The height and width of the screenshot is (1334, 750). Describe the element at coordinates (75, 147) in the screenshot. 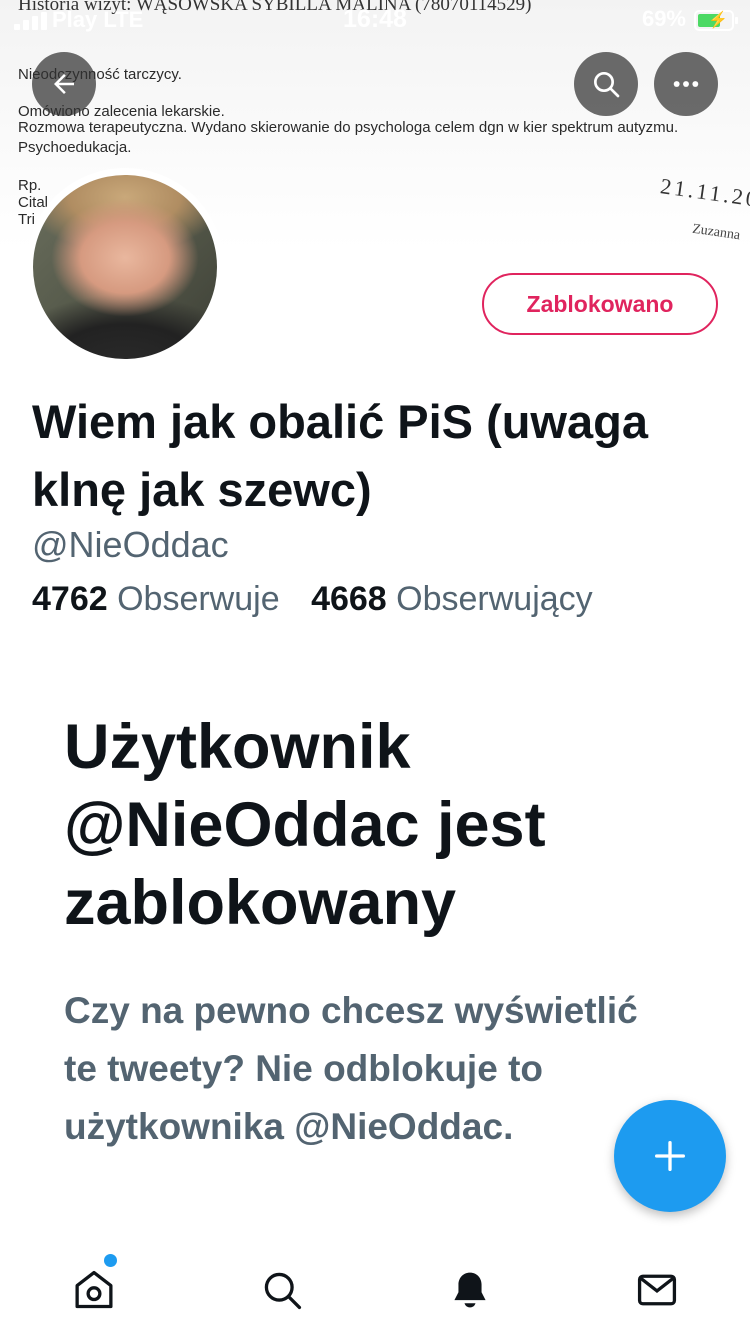

I see `document-line: Psychoedukacja.` at that location.